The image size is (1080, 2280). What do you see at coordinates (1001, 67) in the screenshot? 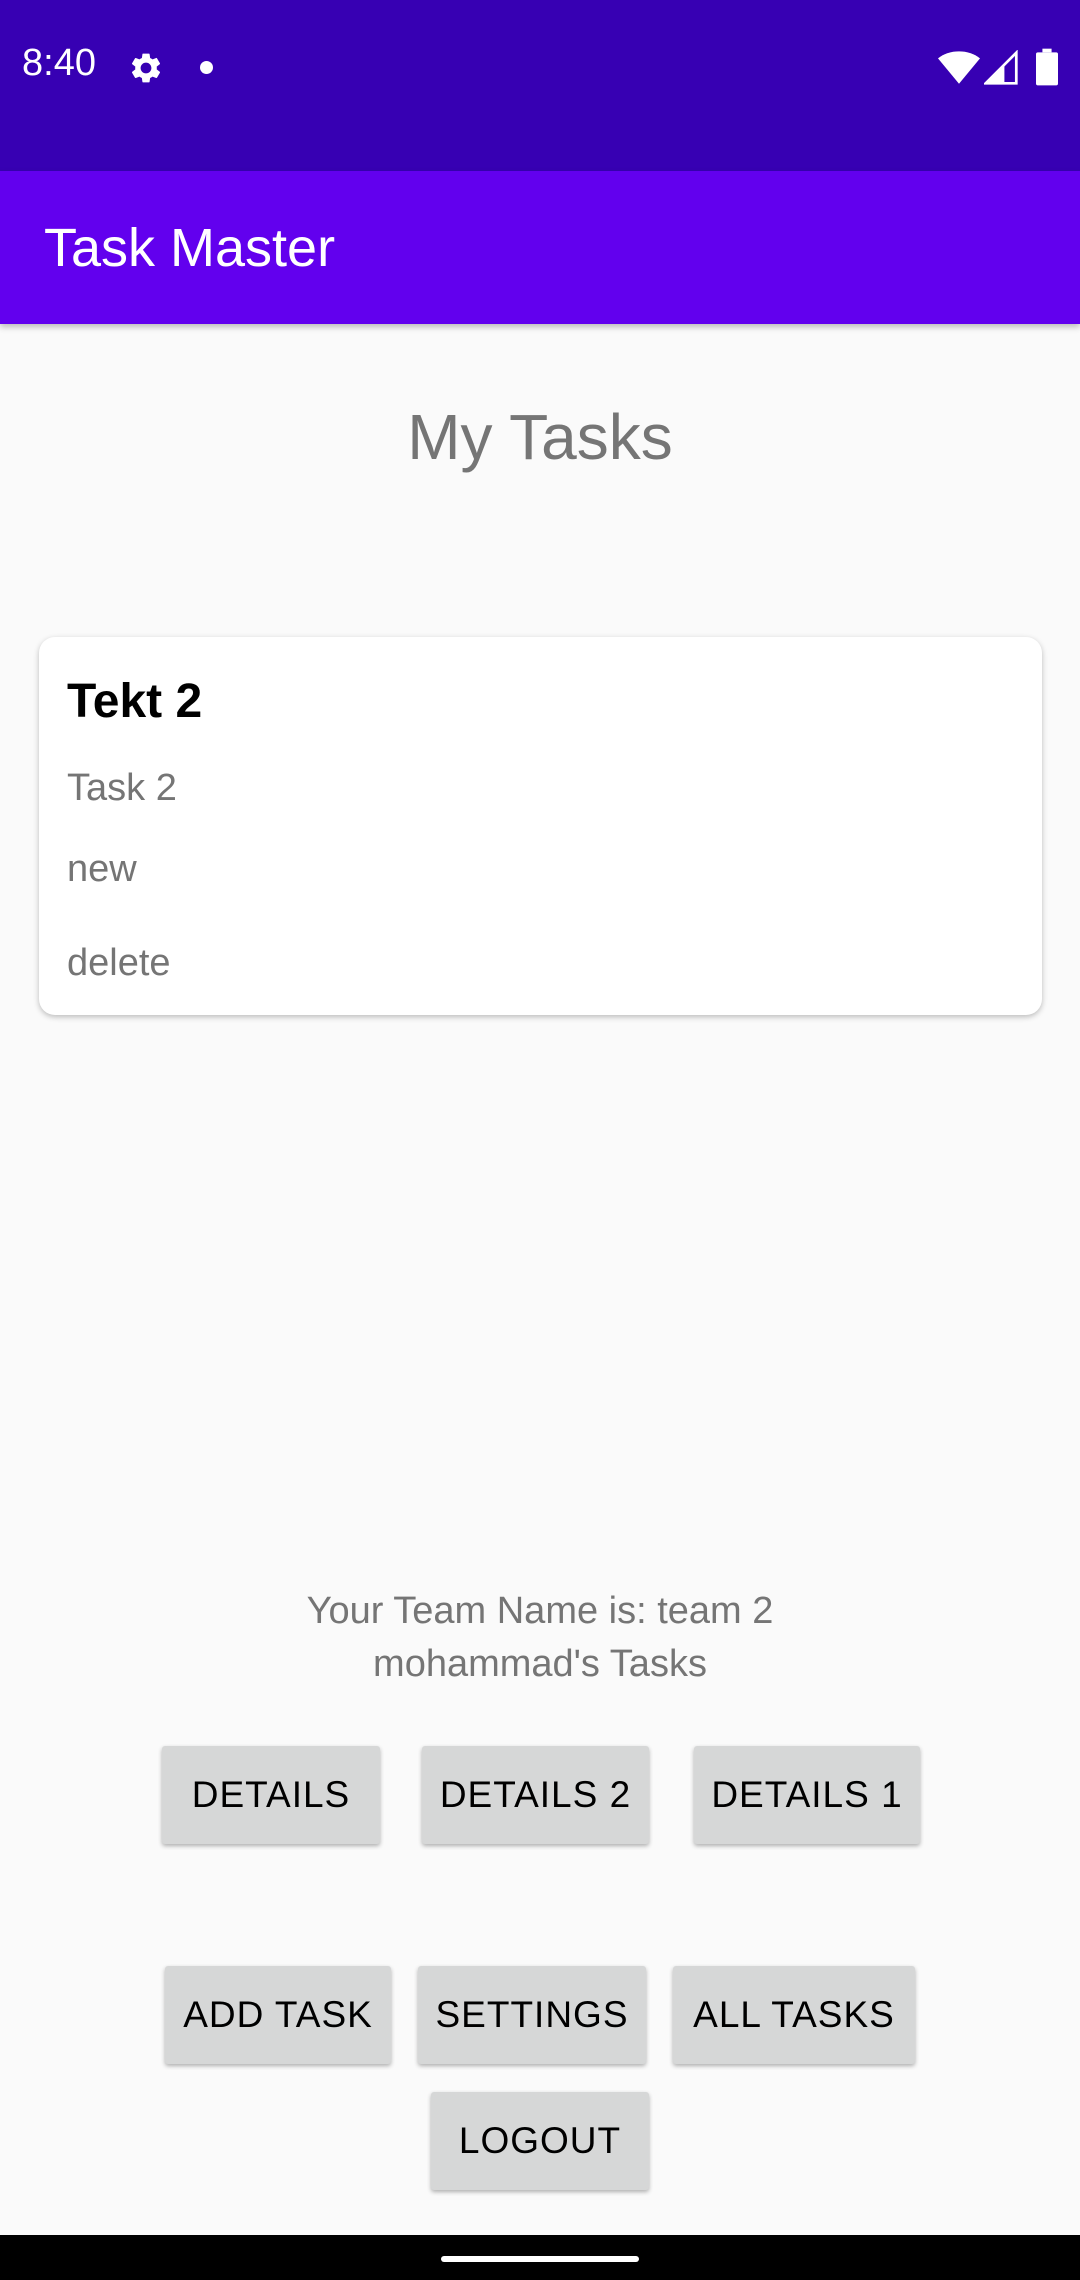
I see `signal-icon` at bounding box center [1001, 67].